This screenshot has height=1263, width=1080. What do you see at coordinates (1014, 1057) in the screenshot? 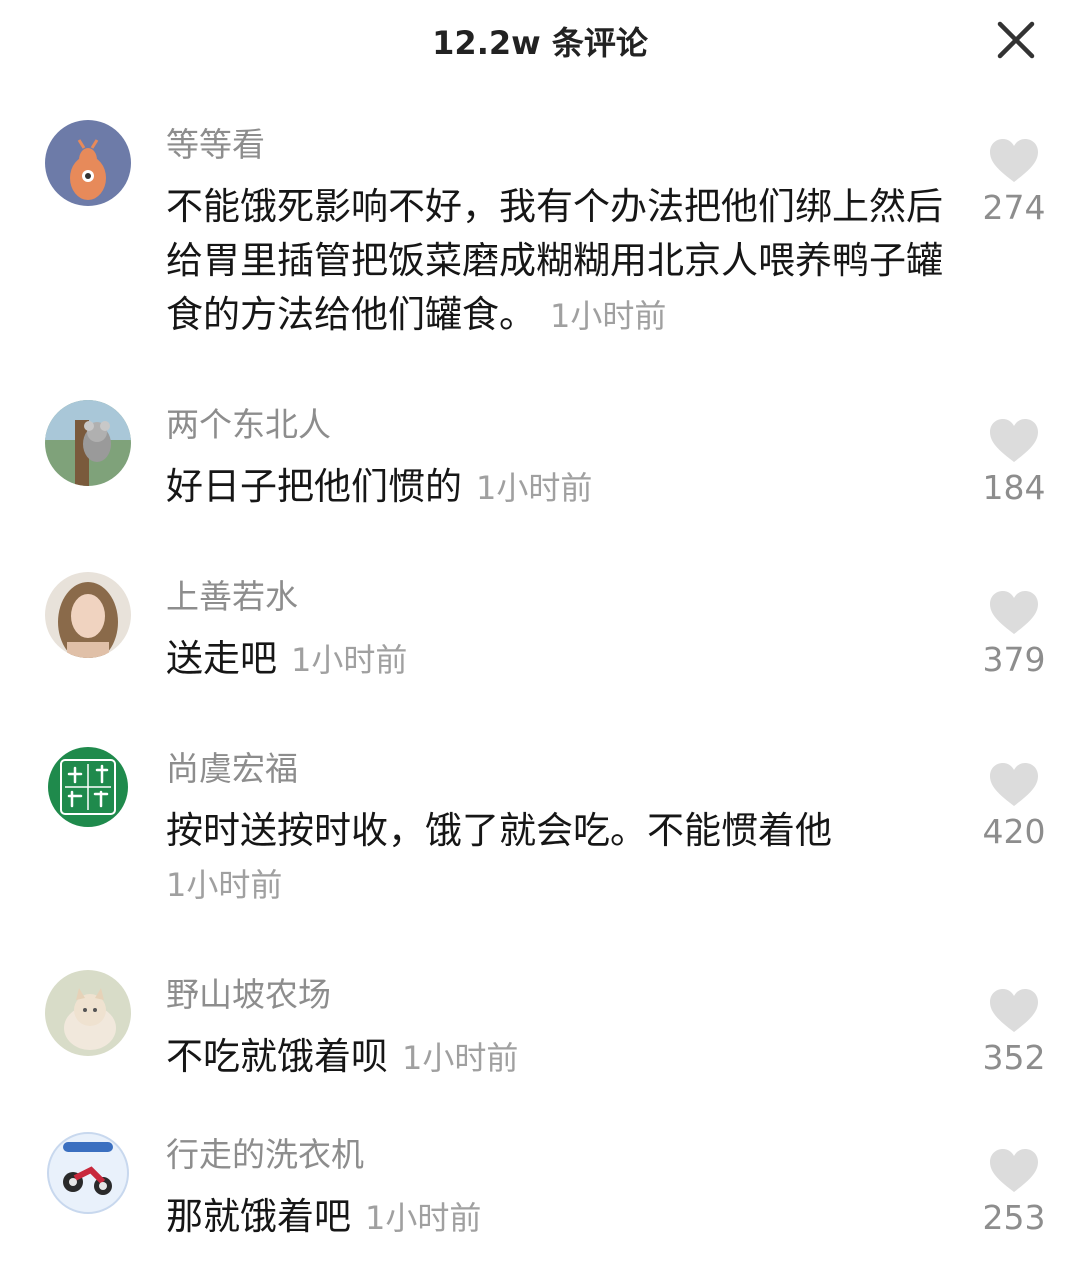
I see `like-count: 352` at bounding box center [1014, 1057].